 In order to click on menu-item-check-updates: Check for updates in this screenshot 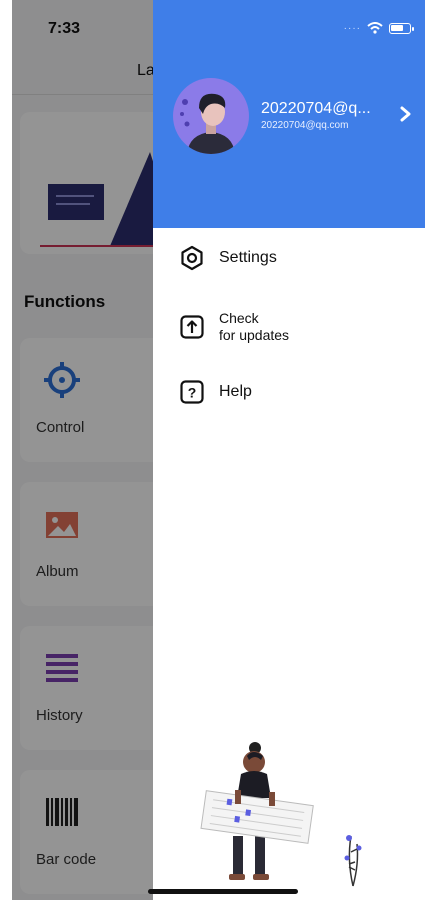, I will do `click(234, 327)`.